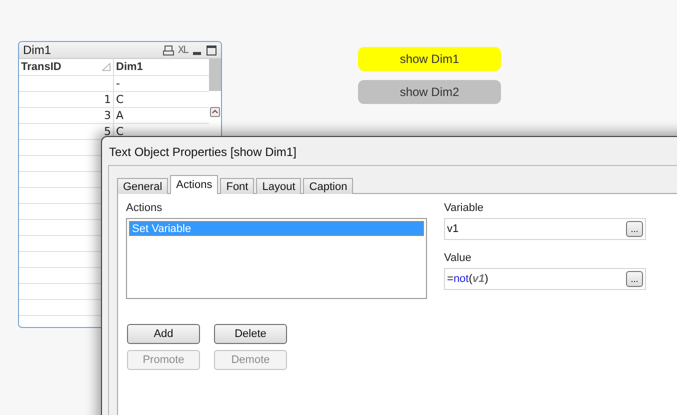  Describe the element at coordinates (163, 334) in the screenshot. I see `action-button: Add` at that location.